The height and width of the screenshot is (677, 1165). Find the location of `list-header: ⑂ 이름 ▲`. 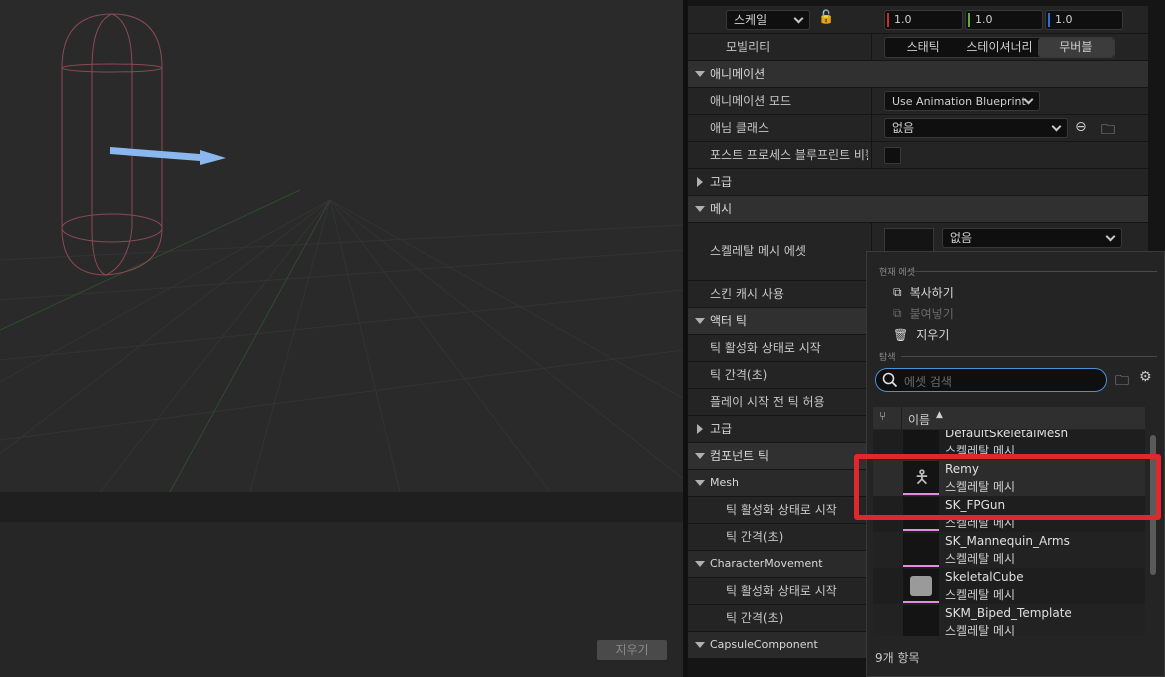

list-header: ⑂ 이름 ▲ is located at coordinates (1009, 418).